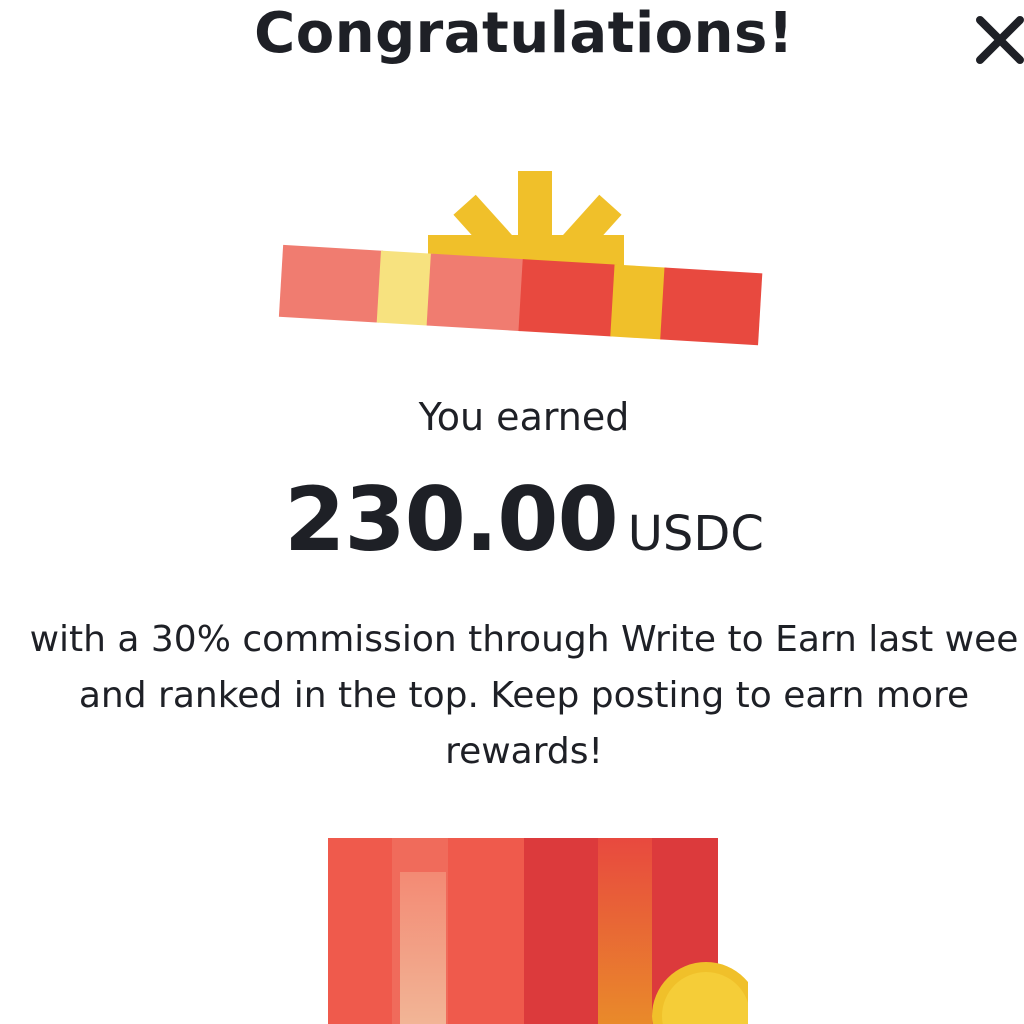  What do you see at coordinates (695, 534) in the screenshot?
I see `reward-unit: USDC` at bounding box center [695, 534].